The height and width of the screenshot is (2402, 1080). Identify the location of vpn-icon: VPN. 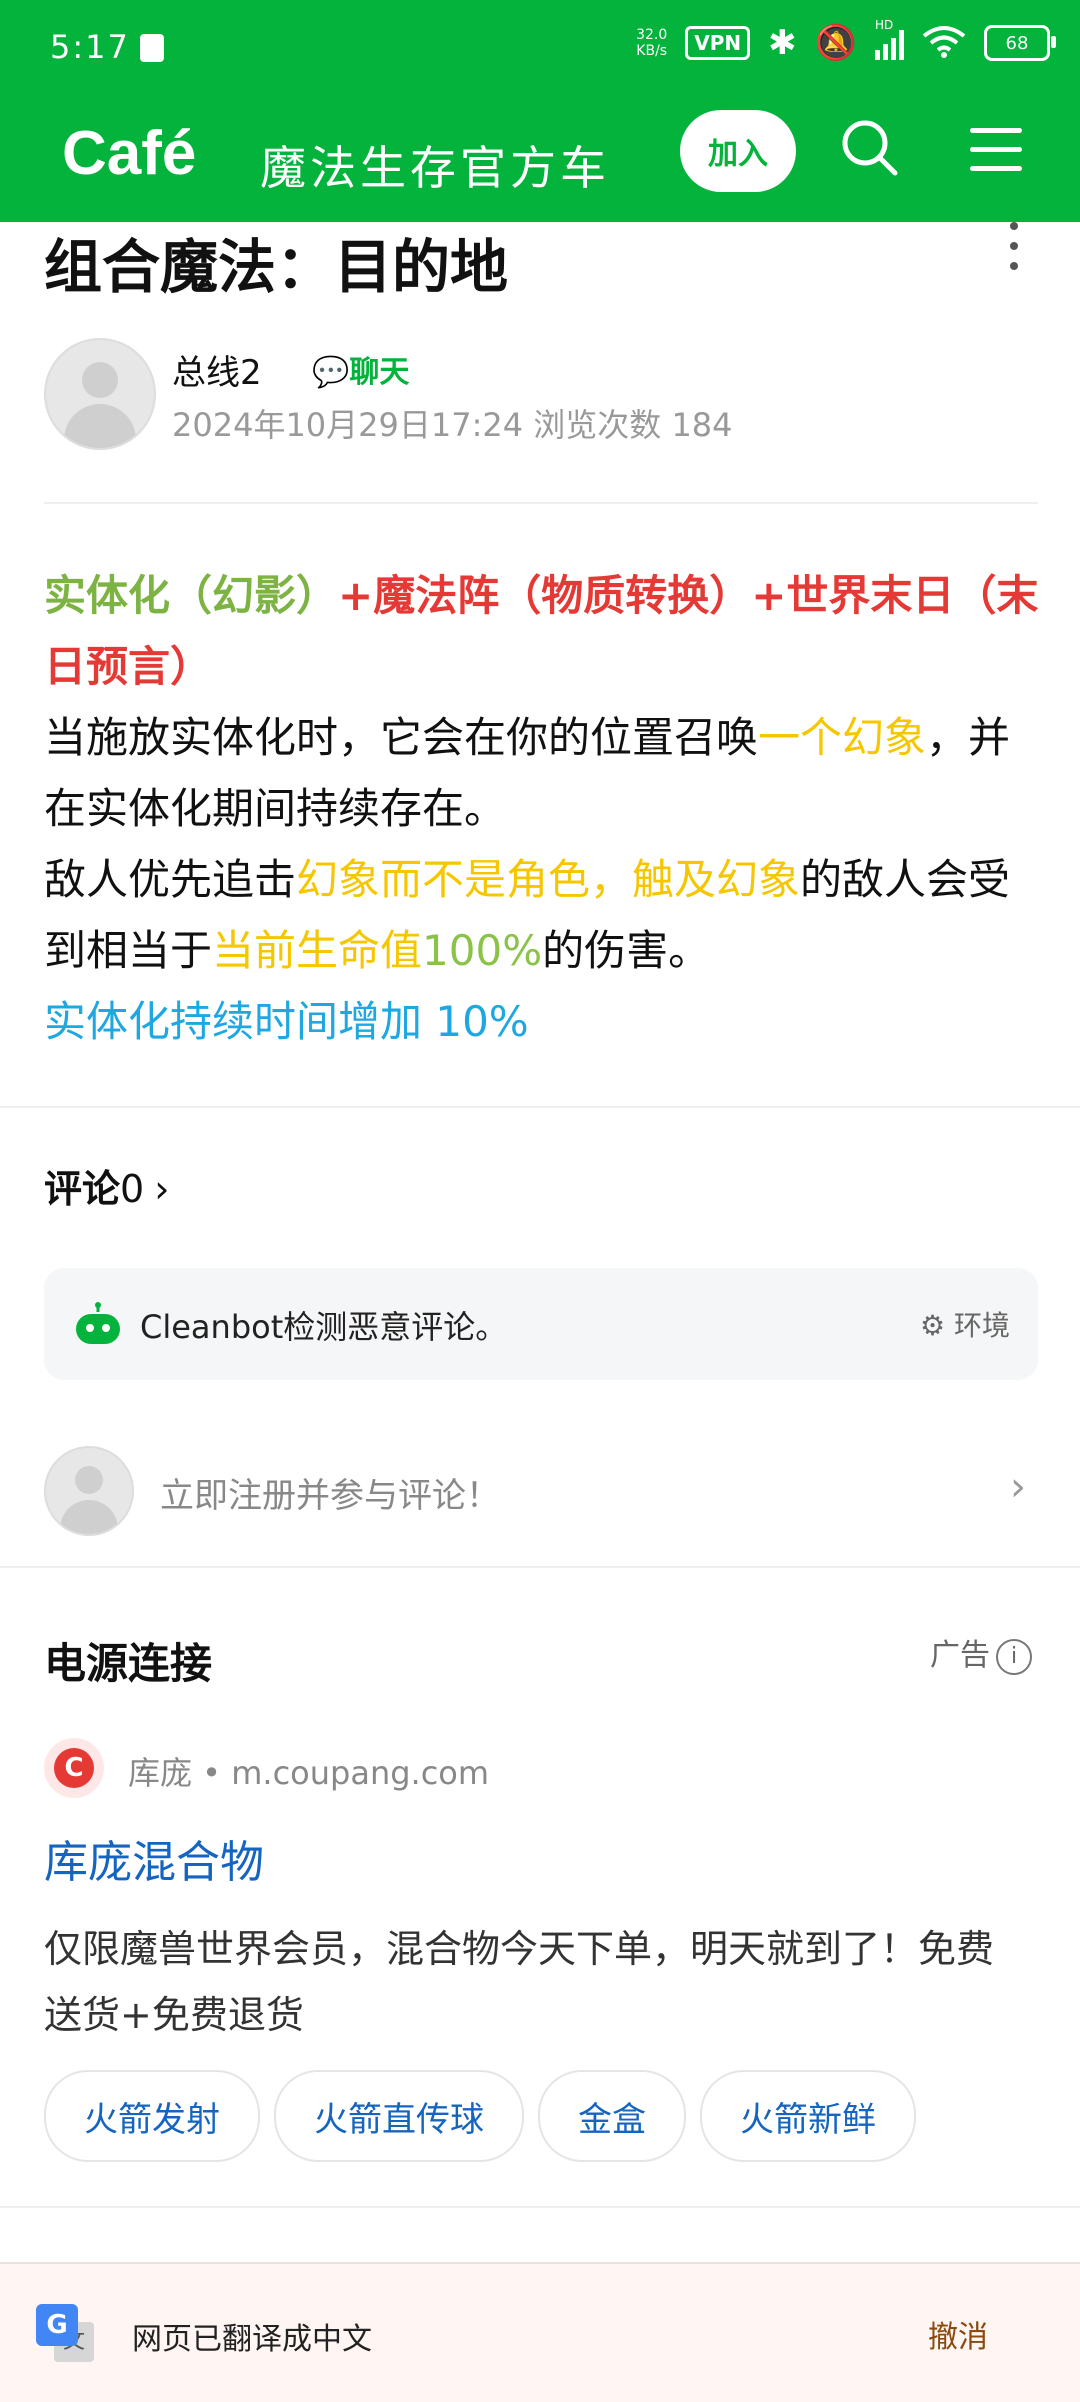
(718, 43).